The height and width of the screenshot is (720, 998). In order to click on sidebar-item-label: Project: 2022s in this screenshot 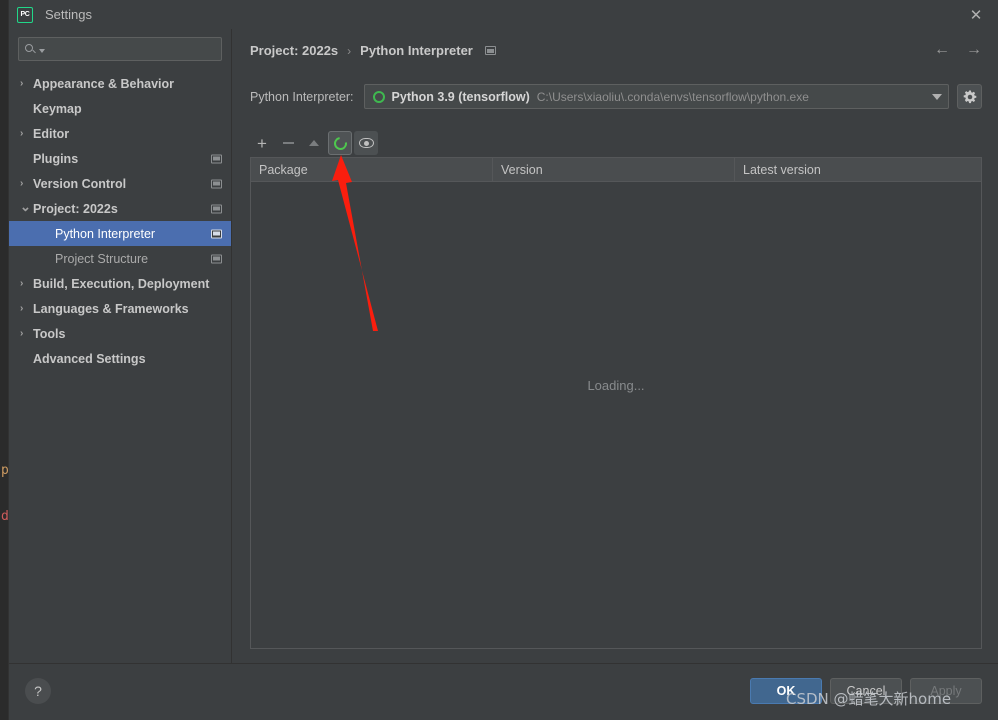, I will do `click(75, 208)`.